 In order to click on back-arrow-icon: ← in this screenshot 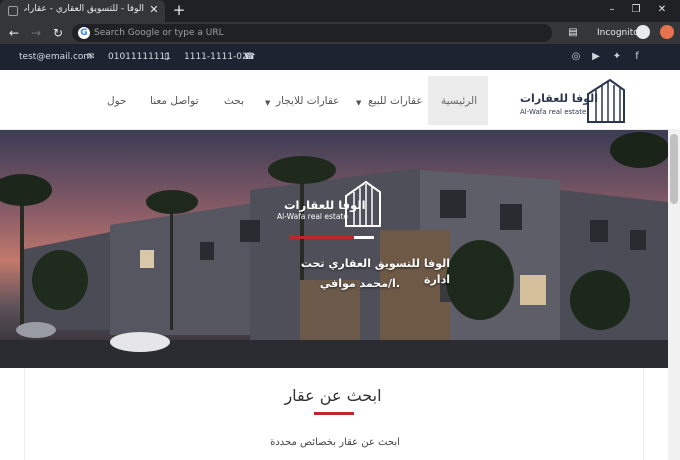, I will do `click(14, 33)`.